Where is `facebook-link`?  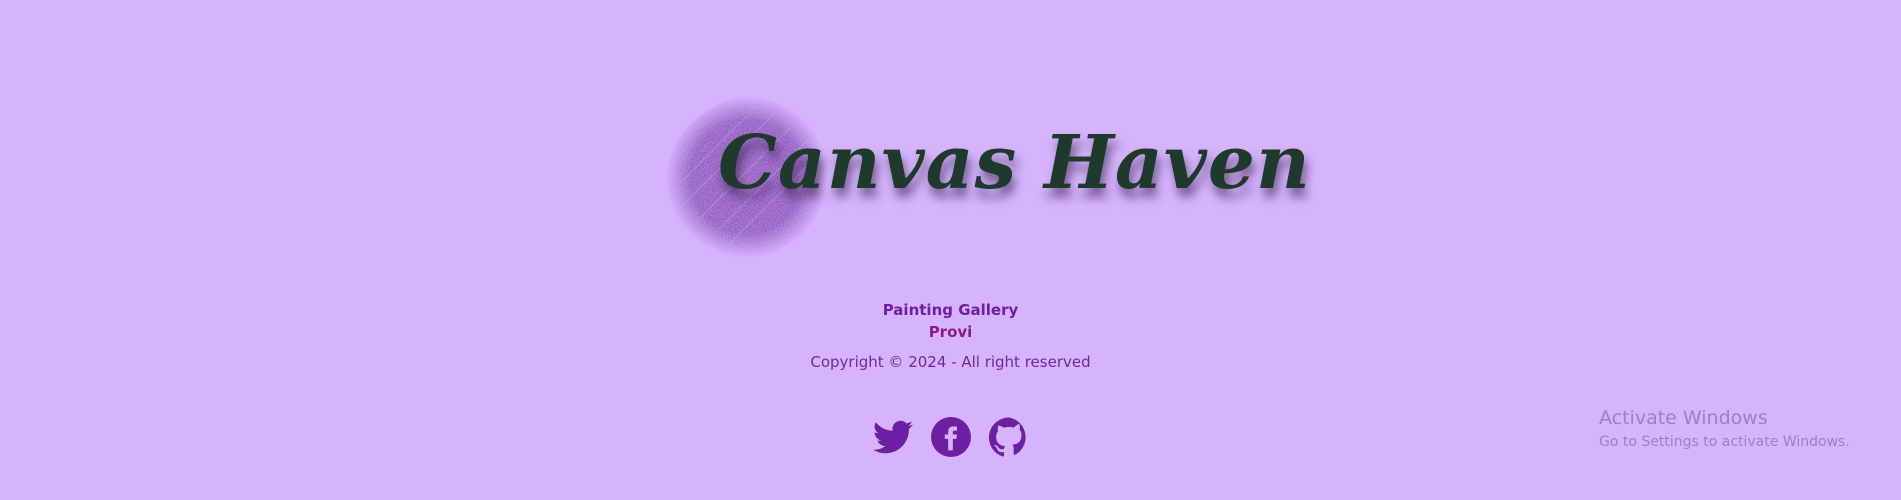
facebook-link is located at coordinates (951, 437).